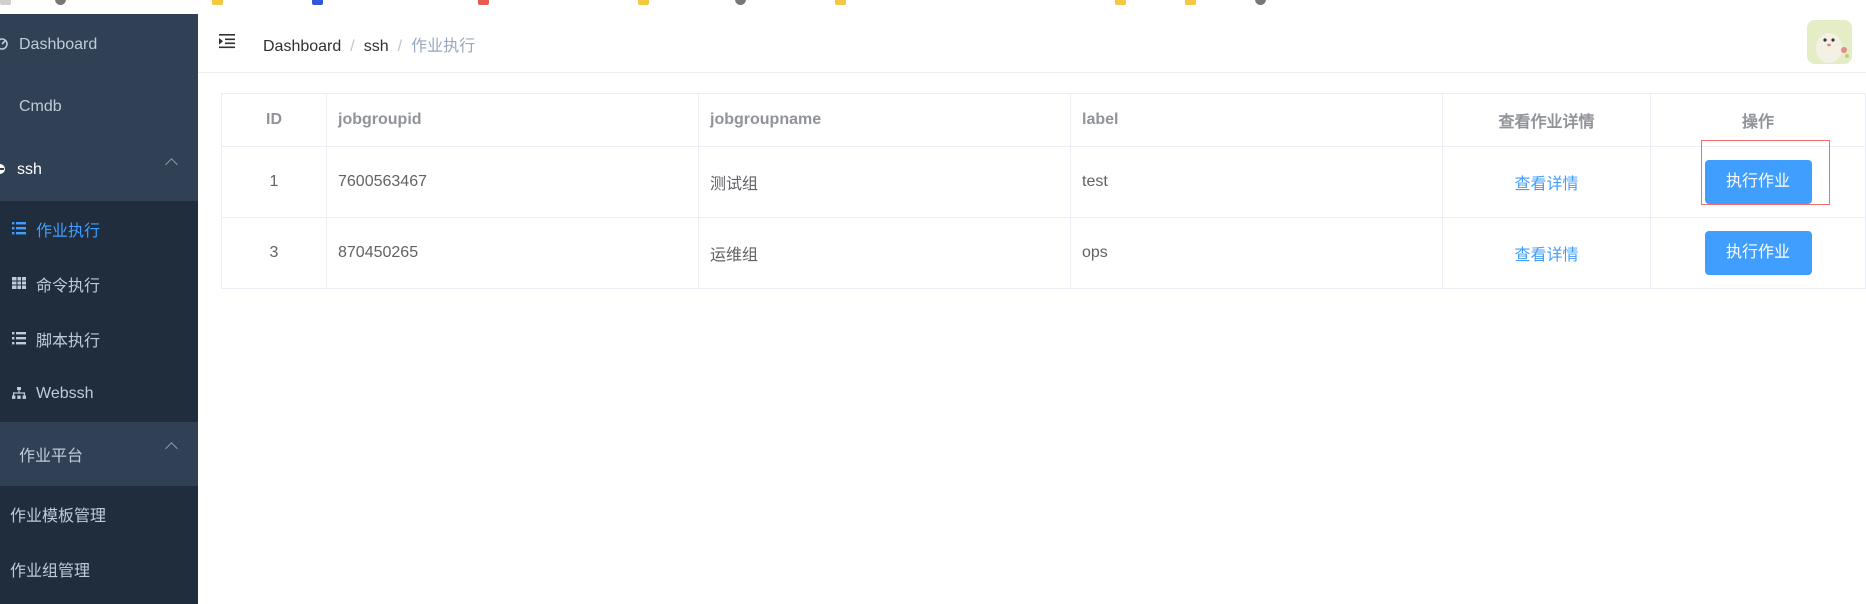  Describe the element at coordinates (274, 253) in the screenshot. I see `cell-id: 3` at that location.